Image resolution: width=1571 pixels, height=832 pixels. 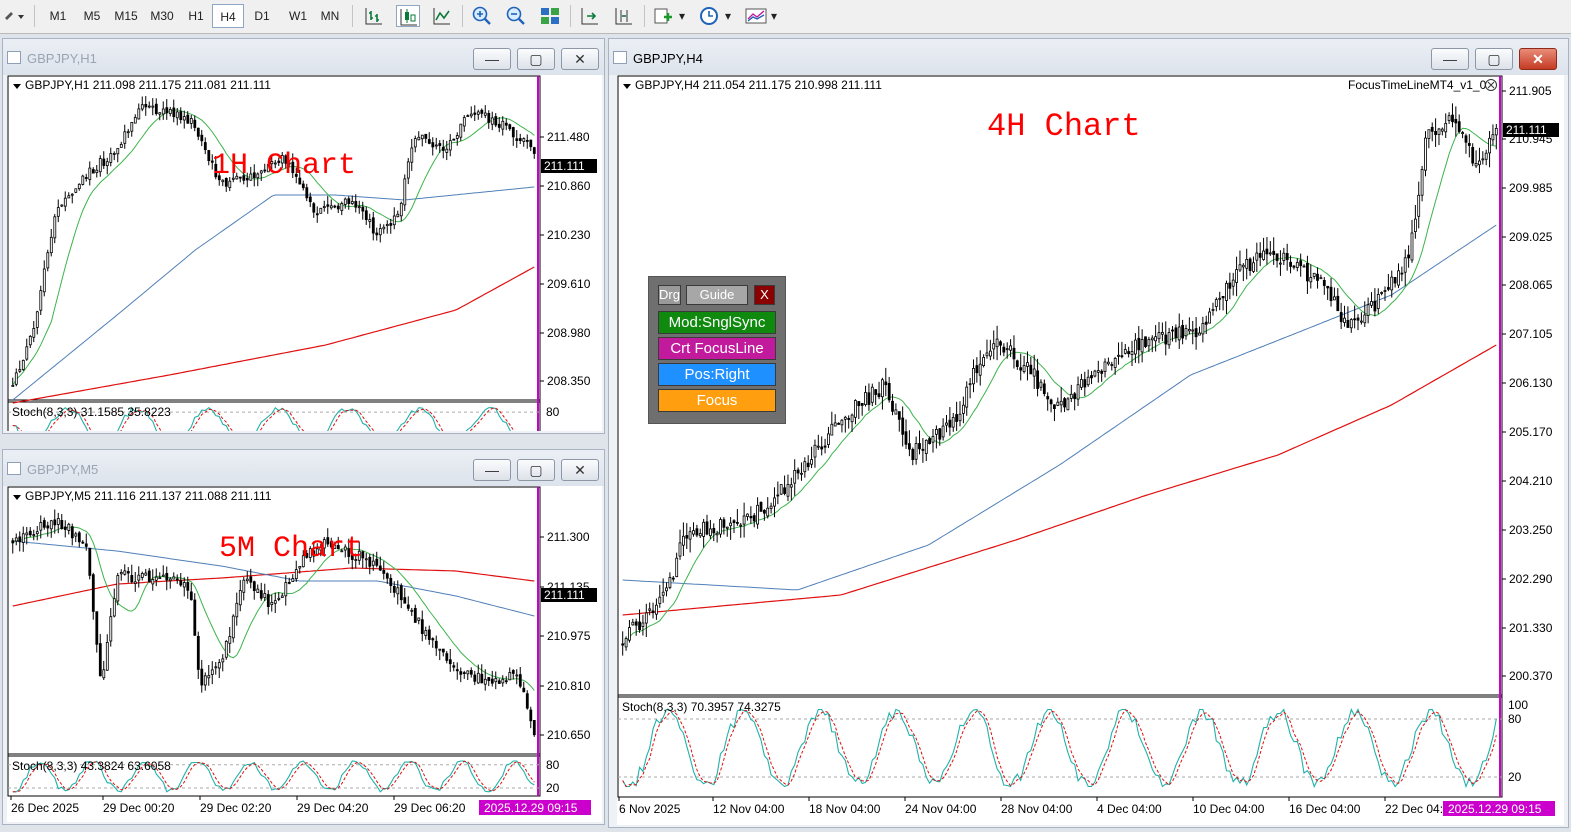 I want to click on timeframe-m5-button: M5, so click(x=92, y=16).